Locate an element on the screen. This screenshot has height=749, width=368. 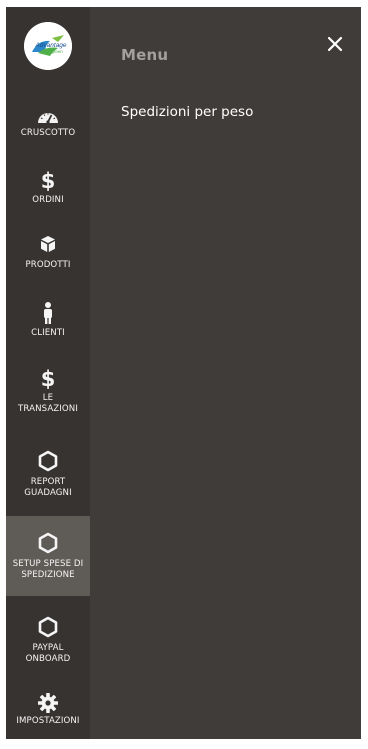
sidebar-item-ordini: $ ORDINI is located at coordinates (48, 192).